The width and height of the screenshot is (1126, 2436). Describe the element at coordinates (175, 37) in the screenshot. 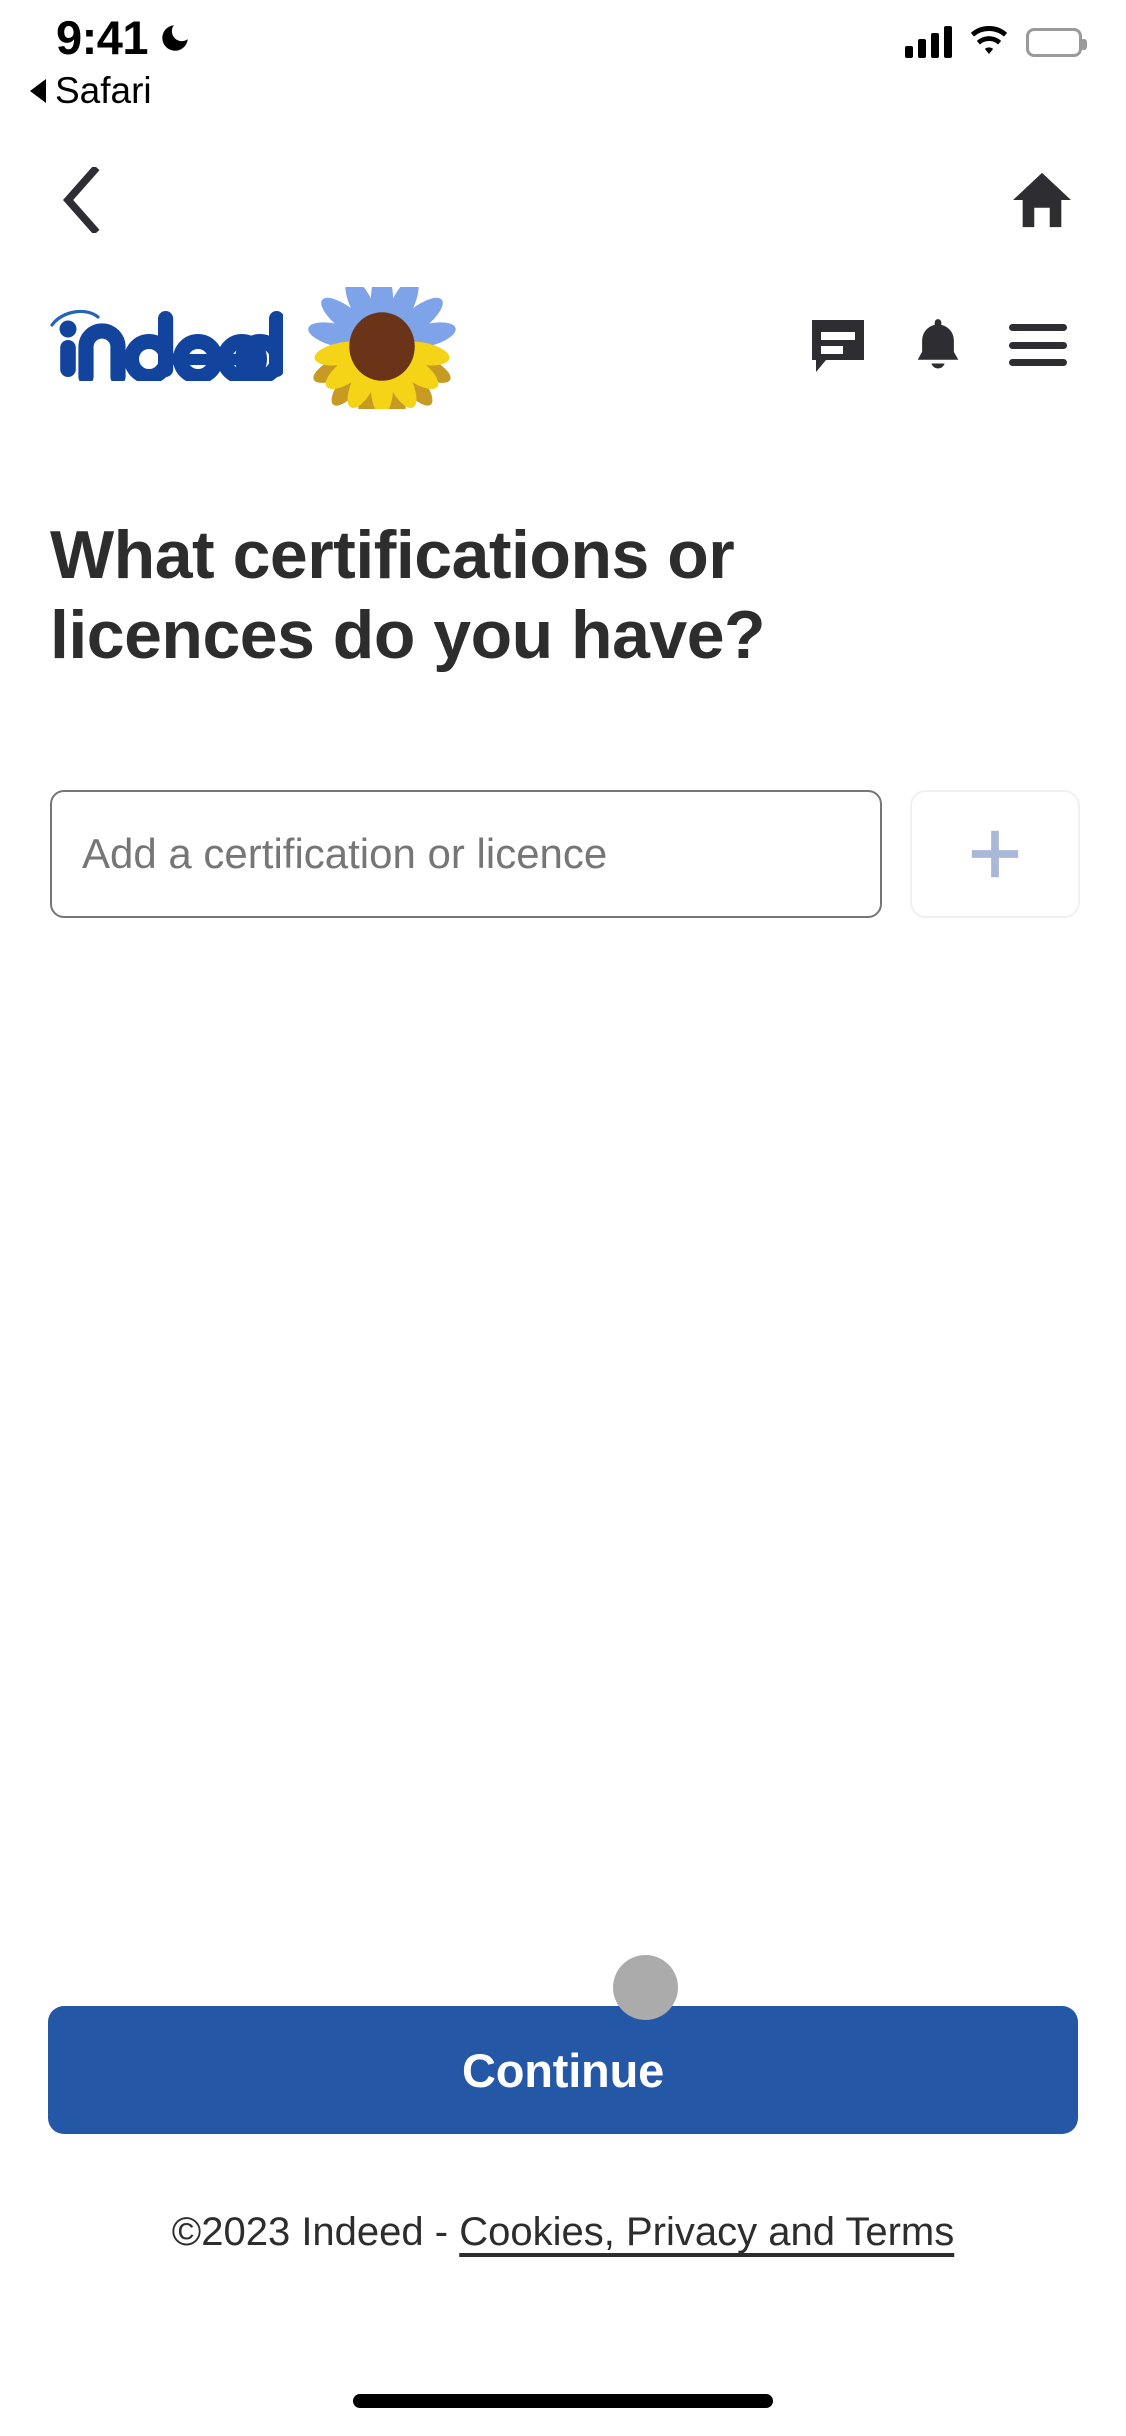

I see `moon-icon` at that location.